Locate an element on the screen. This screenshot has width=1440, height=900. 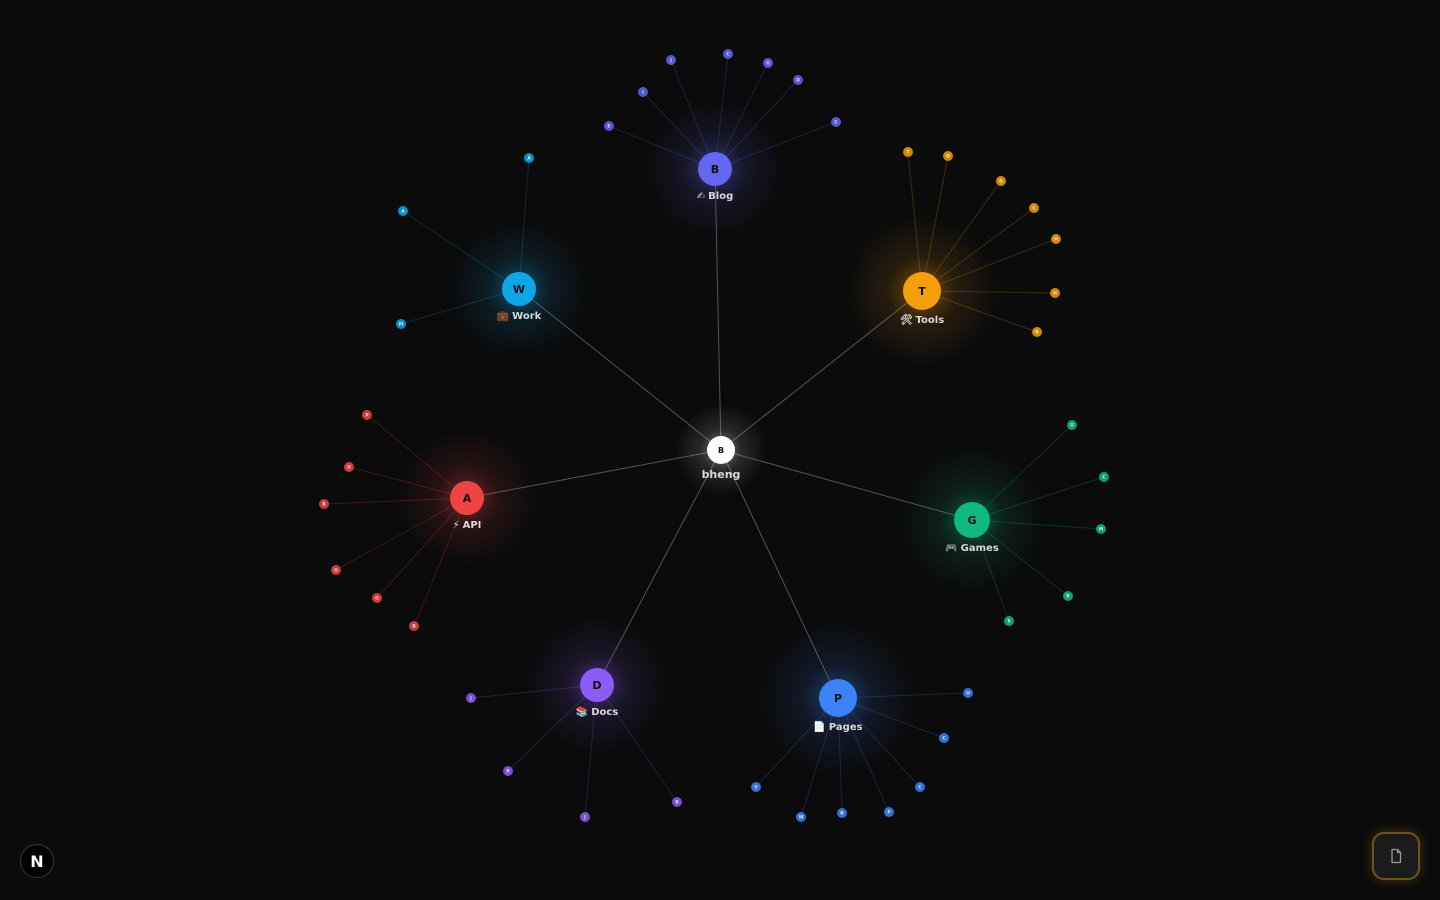
leaf-letter: W is located at coordinates (800, 818).